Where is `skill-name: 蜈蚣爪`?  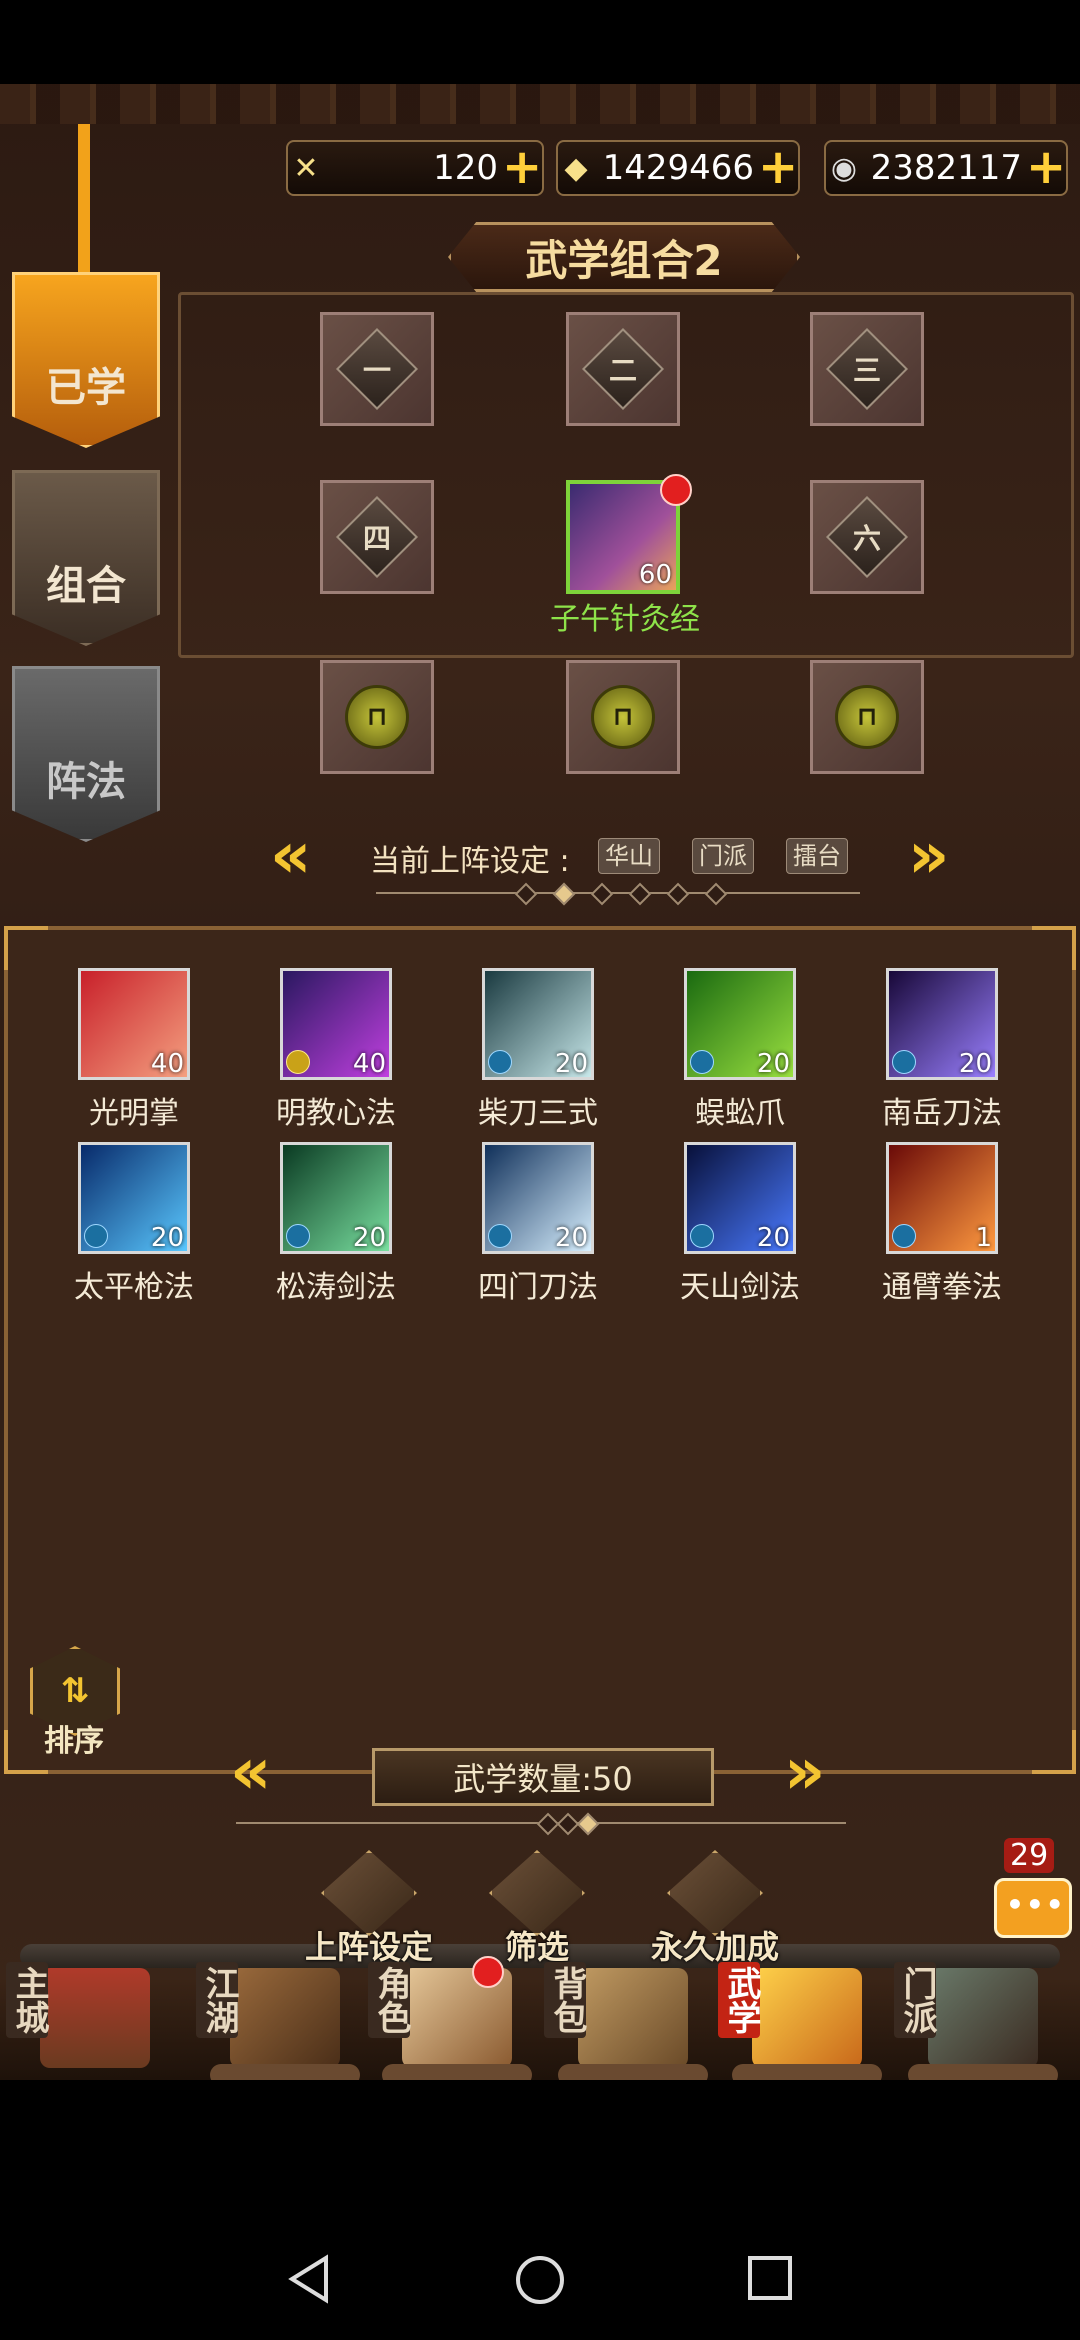 skill-name: 蜈蚣爪 is located at coordinates (740, 1113).